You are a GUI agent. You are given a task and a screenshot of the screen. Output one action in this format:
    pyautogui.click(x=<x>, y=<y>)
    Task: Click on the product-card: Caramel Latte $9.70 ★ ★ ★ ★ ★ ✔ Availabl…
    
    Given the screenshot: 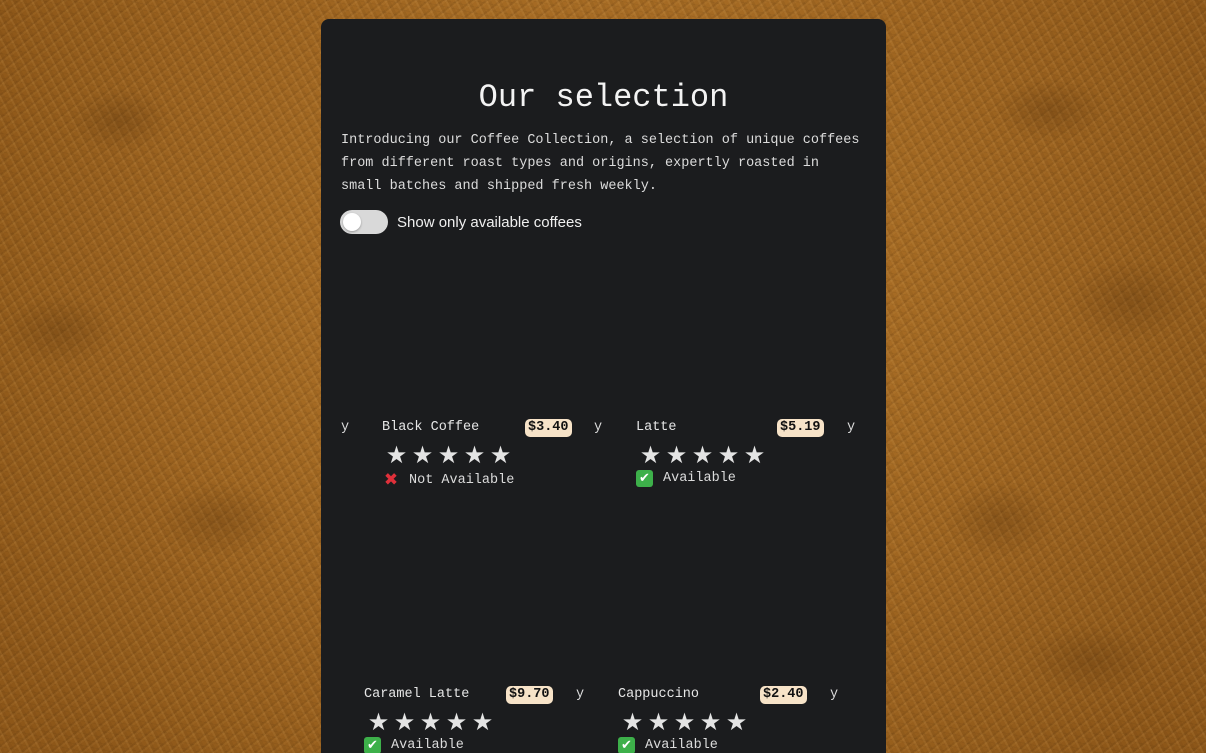 What is the action you would take?
    pyautogui.click(x=489, y=719)
    